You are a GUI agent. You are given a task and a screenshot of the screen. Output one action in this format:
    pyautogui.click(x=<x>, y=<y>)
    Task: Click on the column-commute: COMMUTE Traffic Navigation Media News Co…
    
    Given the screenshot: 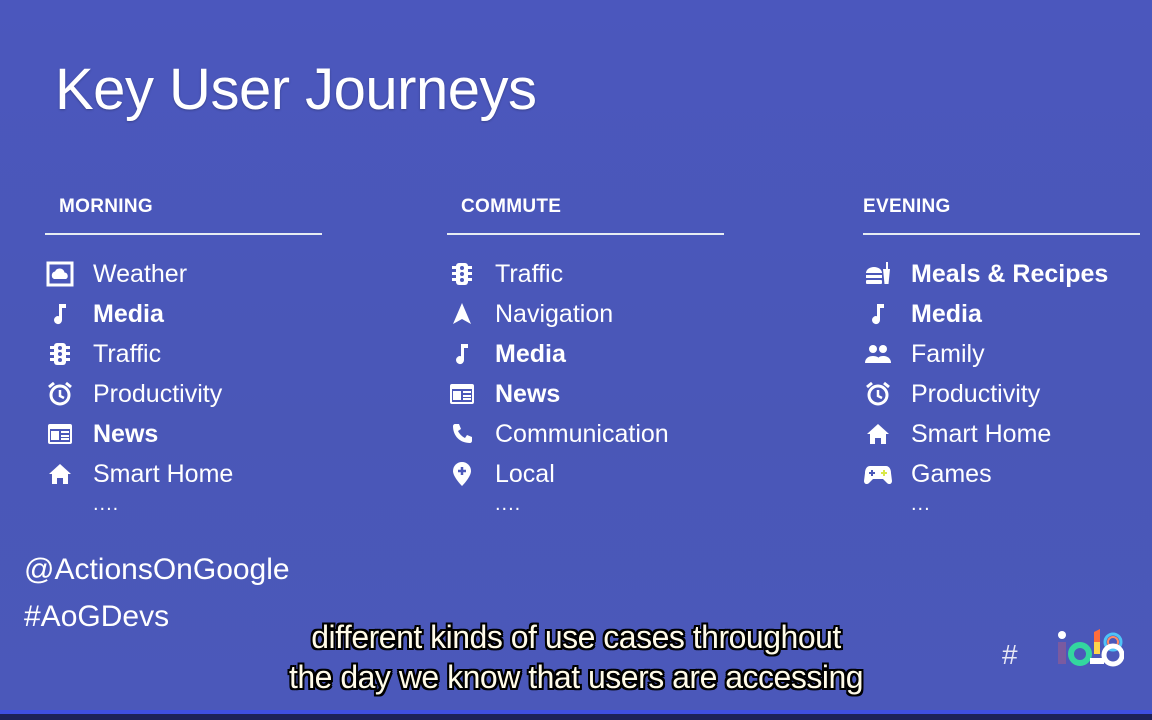 What is the action you would take?
    pyautogui.click(x=587, y=359)
    